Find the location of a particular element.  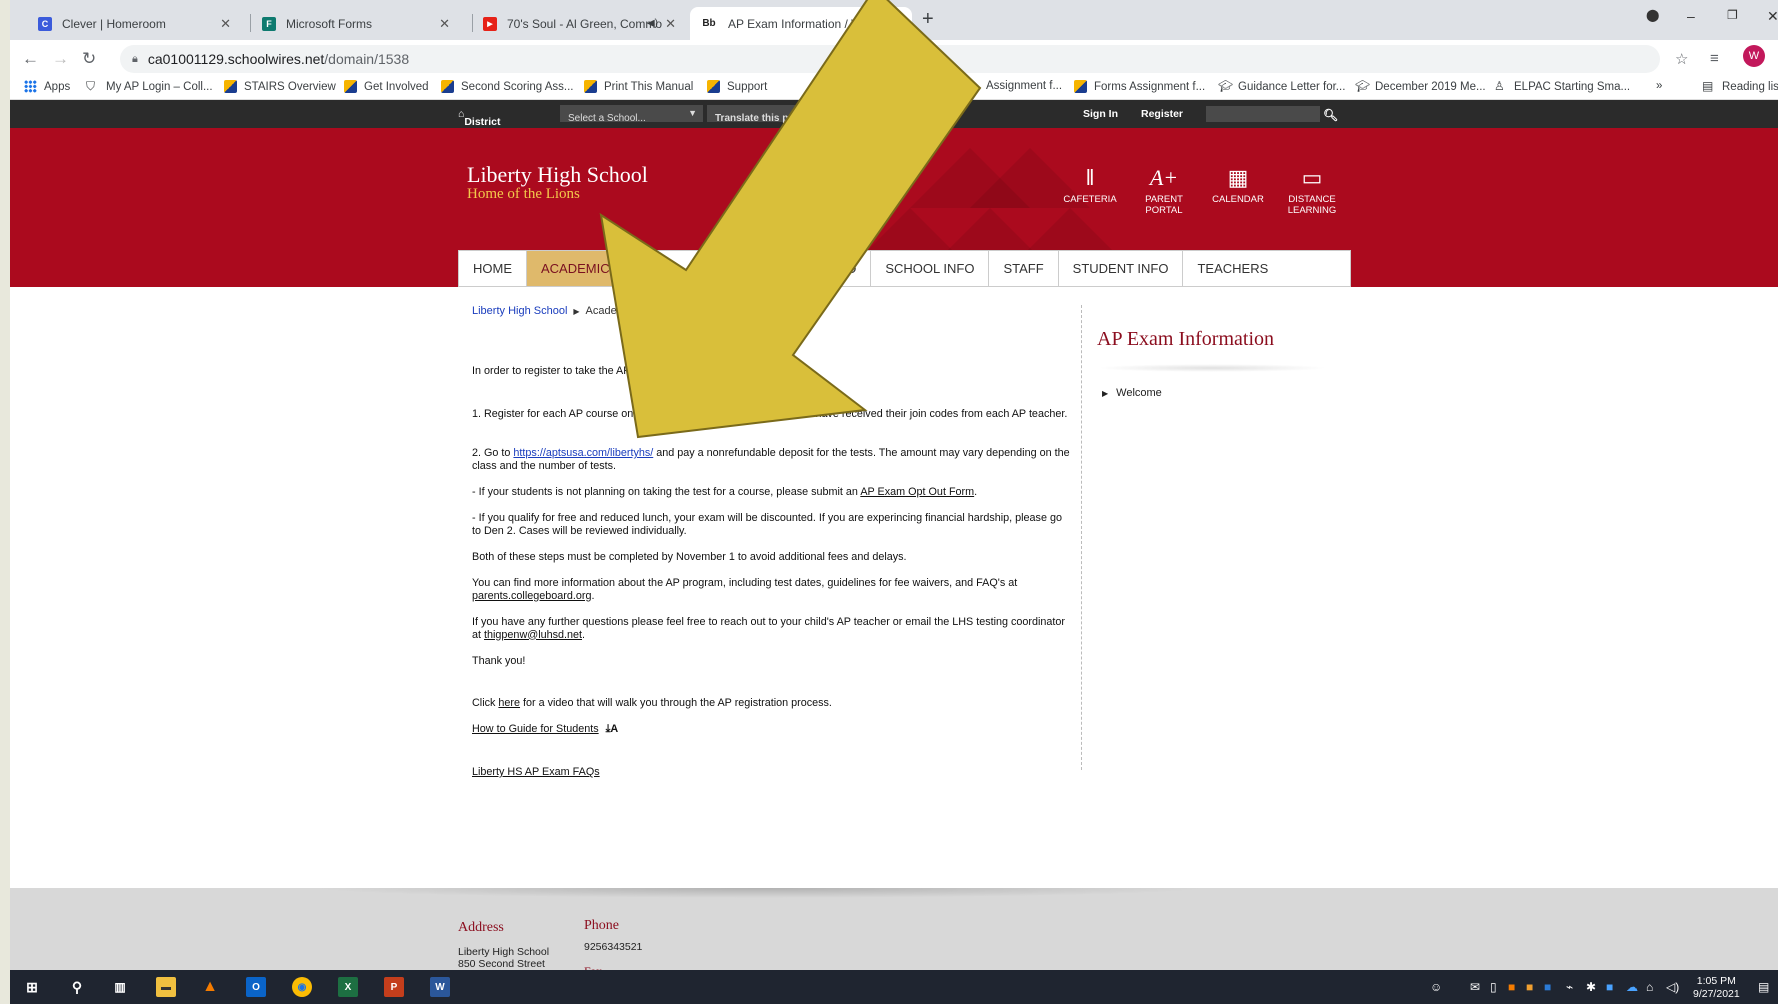

bookmark-reading-list: ▤ Reading list is located at coordinates (1740, 86).